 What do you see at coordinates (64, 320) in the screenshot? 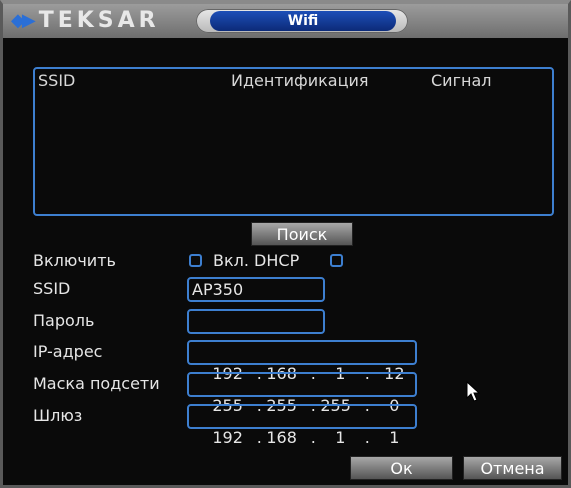
I see `password-label: Пароль` at bounding box center [64, 320].